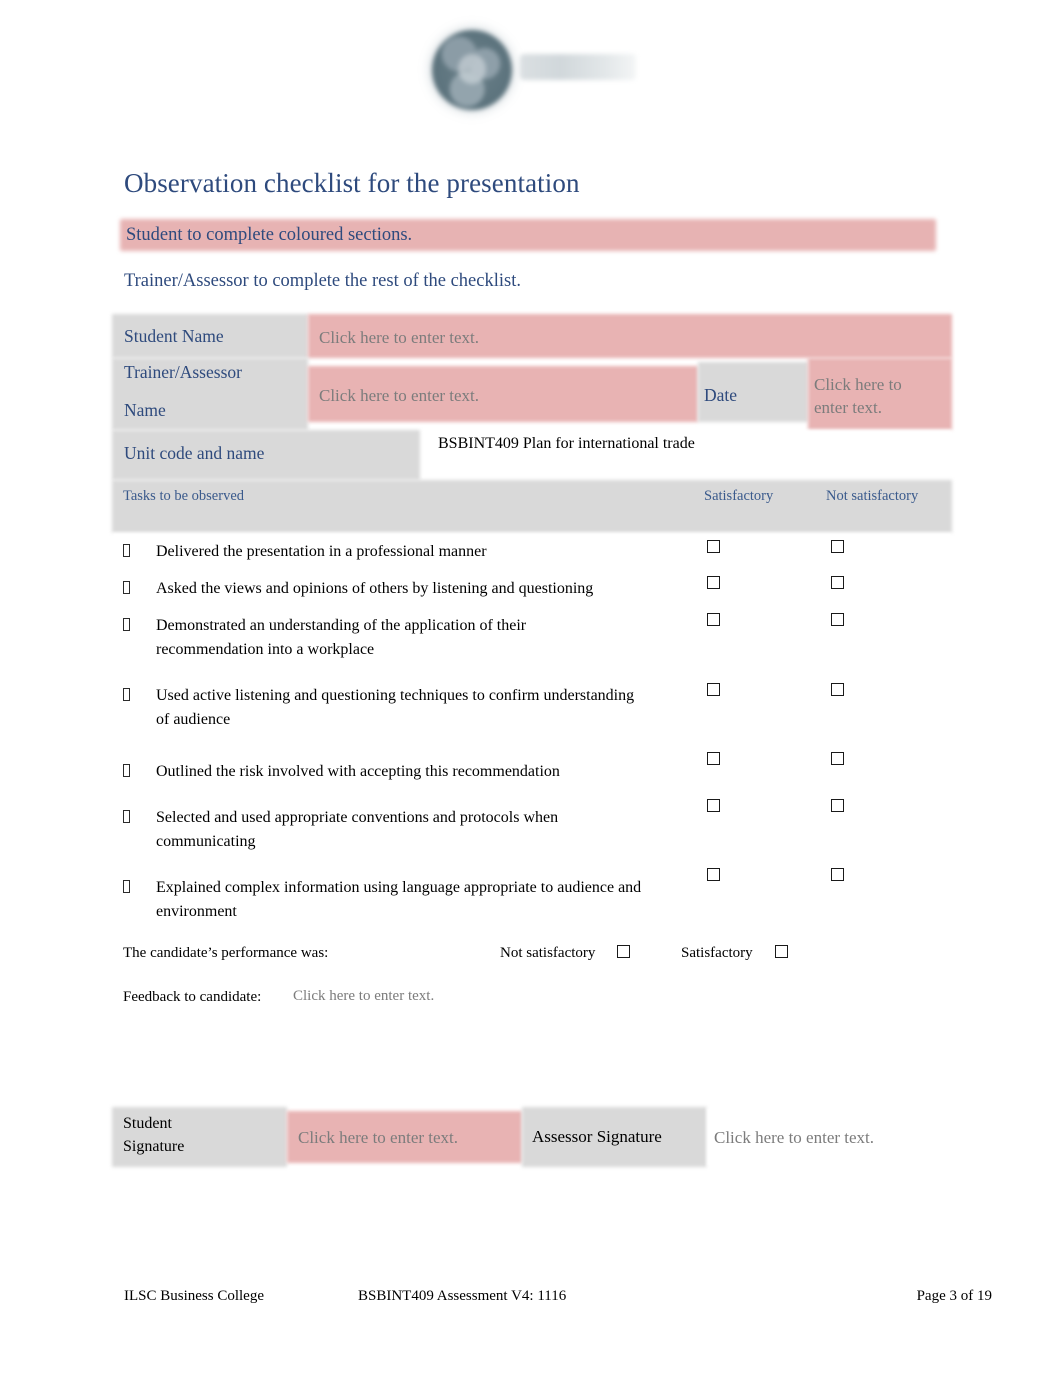  Describe the element at coordinates (884, 407) in the screenshot. I see `date-input-line2: enter text.` at that location.